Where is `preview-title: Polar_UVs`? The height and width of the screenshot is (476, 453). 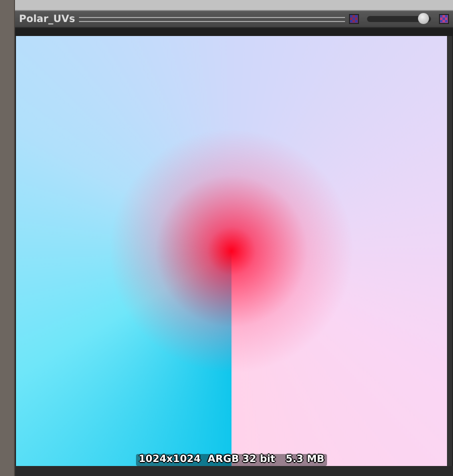
preview-title: Polar_UVs is located at coordinates (47, 19).